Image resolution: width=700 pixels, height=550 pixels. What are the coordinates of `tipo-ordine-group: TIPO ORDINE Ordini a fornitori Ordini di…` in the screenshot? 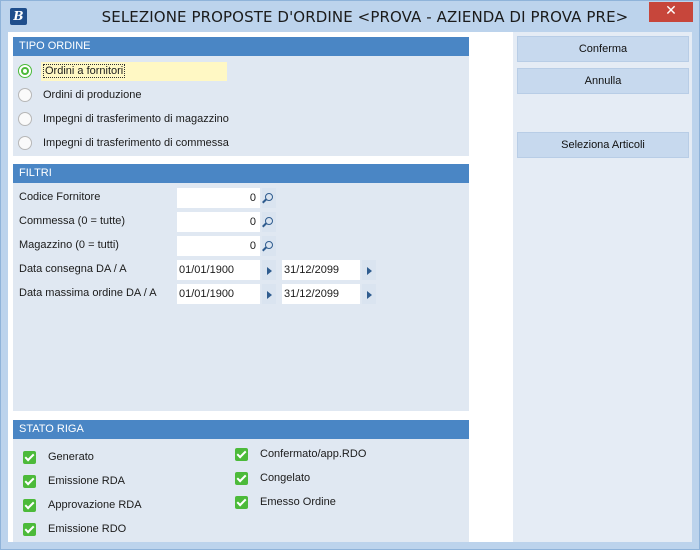 It's located at (241, 96).